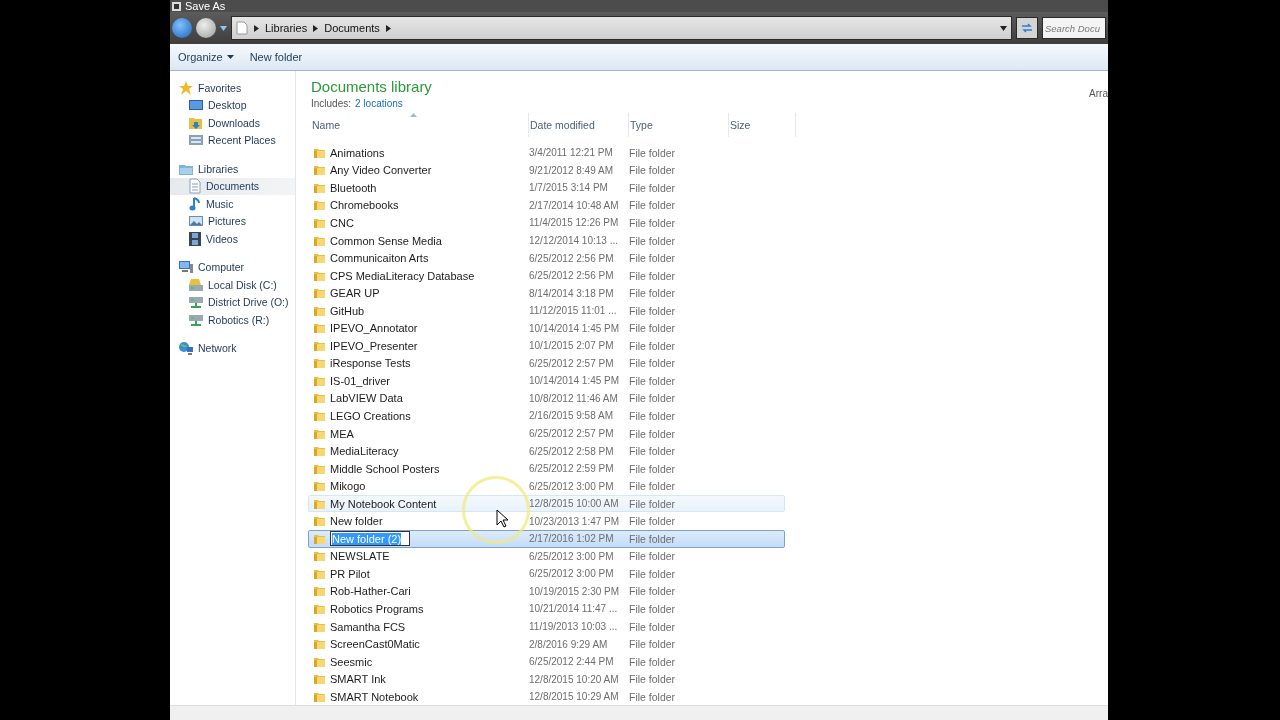  What do you see at coordinates (546, 275) in the screenshot?
I see `file-row: CPS MediaLiteracy Database 6/25/2012 2:56 PM File folder` at bounding box center [546, 275].